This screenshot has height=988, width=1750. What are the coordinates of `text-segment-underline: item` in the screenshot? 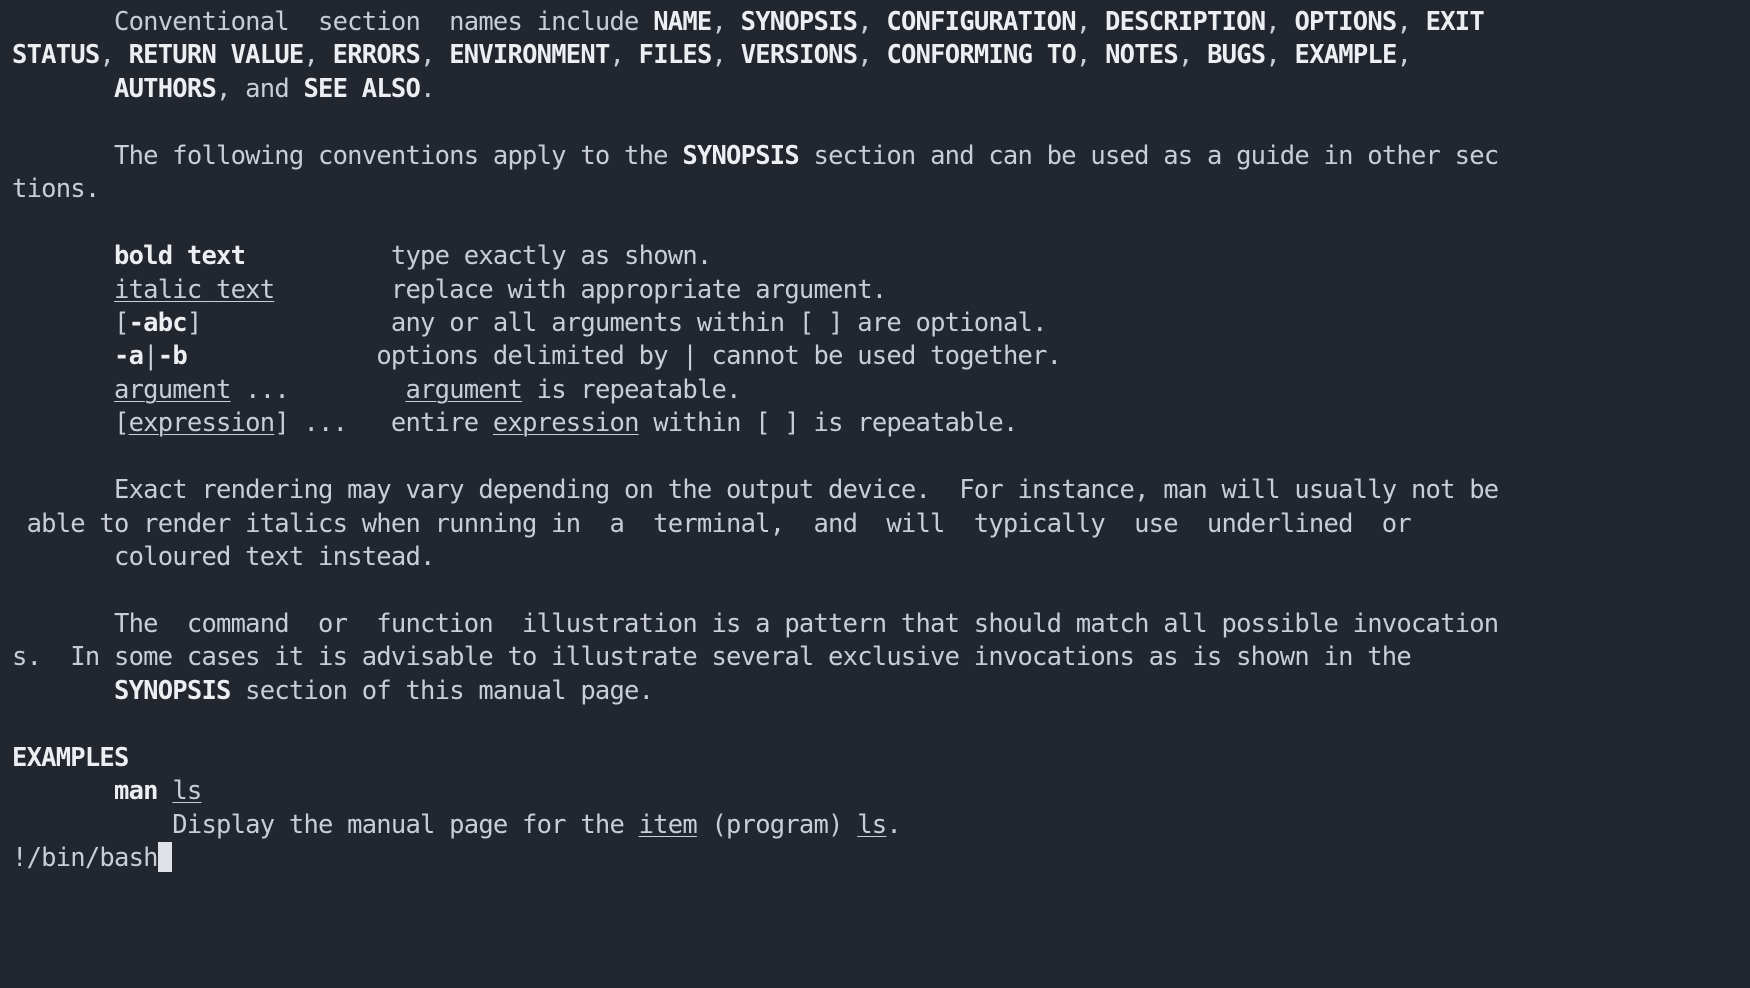 It's located at (668, 824).